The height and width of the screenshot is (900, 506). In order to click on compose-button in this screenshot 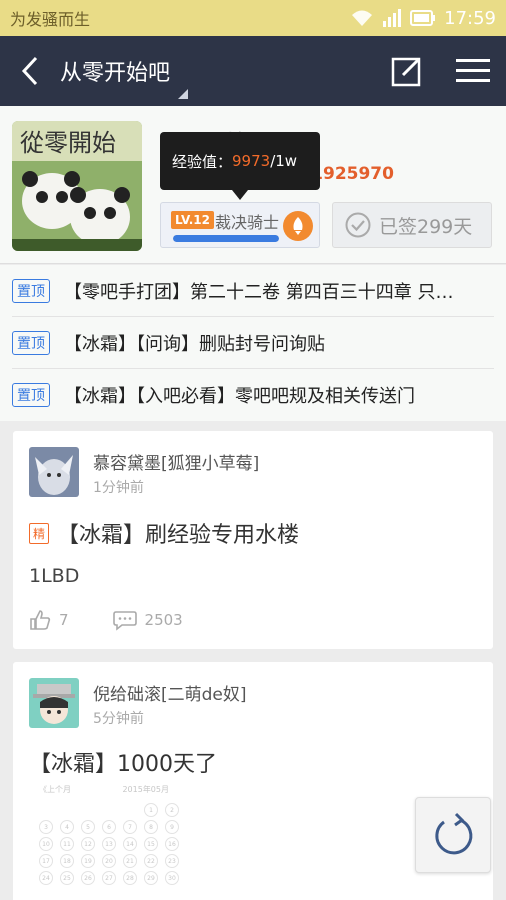, I will do `click(407, 71)`.